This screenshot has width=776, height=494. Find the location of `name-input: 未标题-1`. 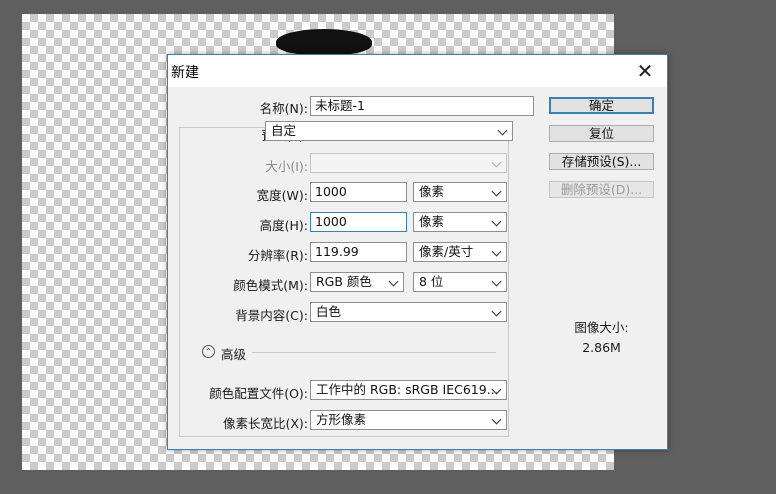

name-input: 未标题-1 is located at coordinates (422, 106).